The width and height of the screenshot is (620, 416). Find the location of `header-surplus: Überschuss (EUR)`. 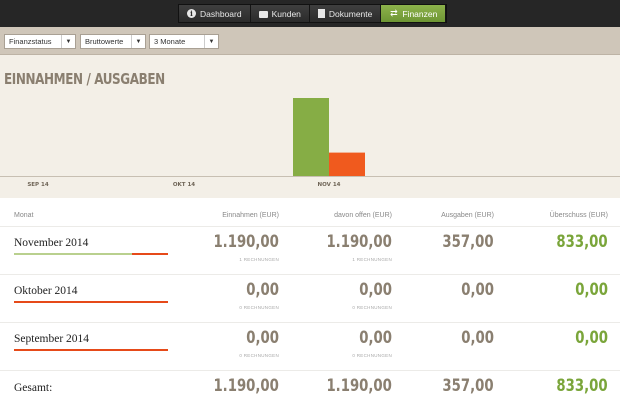

header-surplus: Überschuss (EUR) is located at coordinates (578, 215).